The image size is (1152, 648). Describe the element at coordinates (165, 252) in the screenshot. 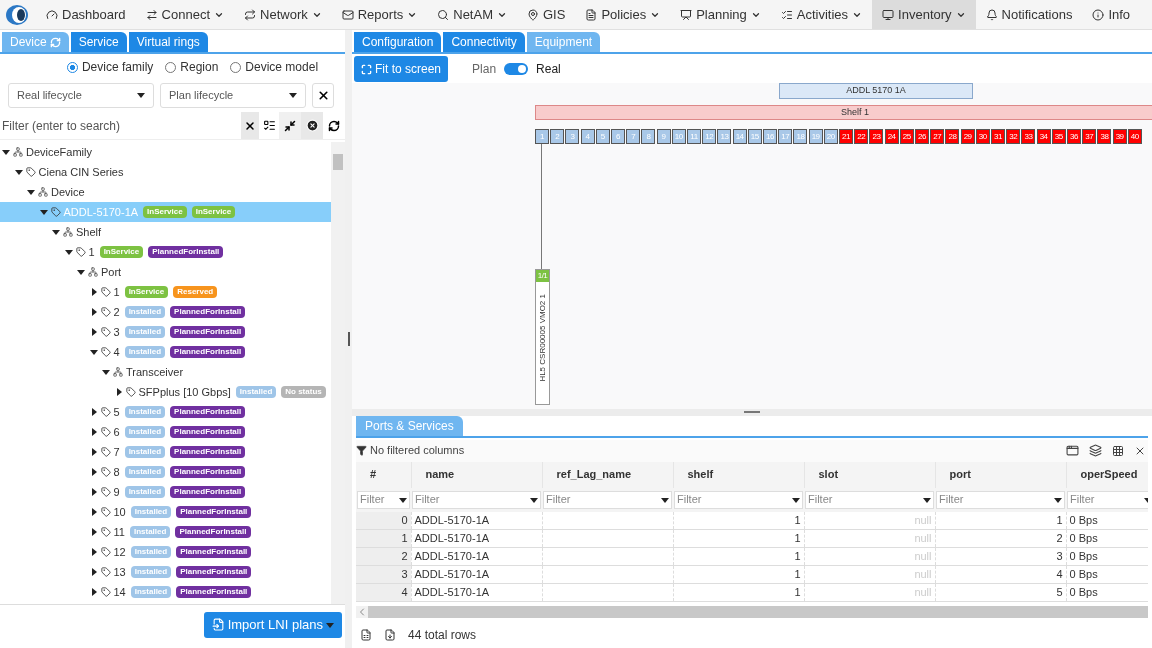

I see `tree-row: 1 InService PlannedForInstall` at that location.